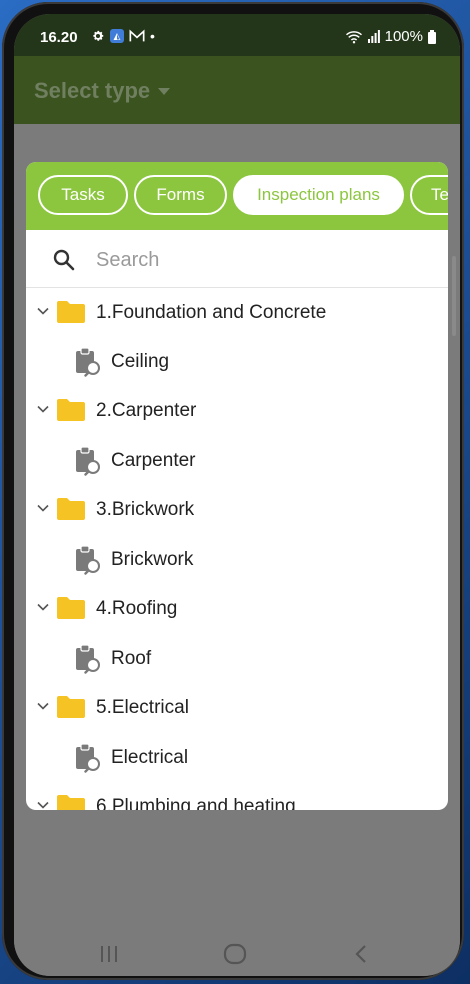 This screenshot has width=470, height=984. I want to click on search-bar, so click(237, 259).